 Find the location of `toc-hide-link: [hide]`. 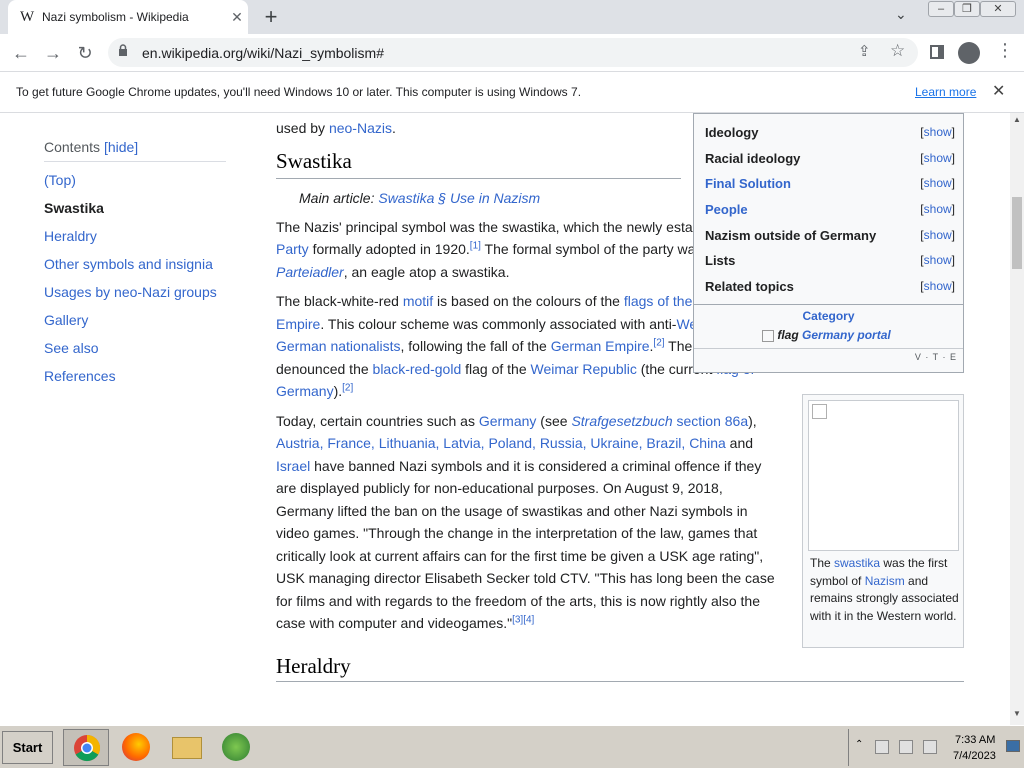

toc-hide-link: [hide] is located at coordinates (121, 147).